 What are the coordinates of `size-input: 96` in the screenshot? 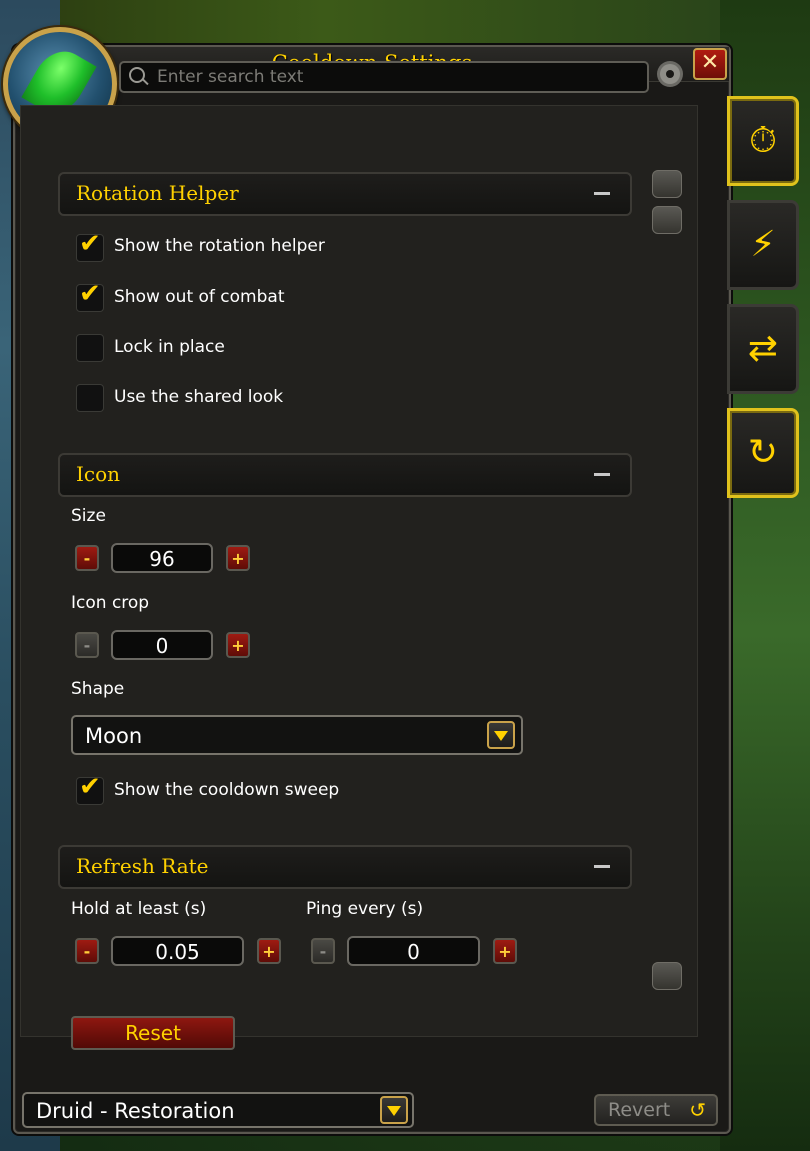 It's located at (162, 558).